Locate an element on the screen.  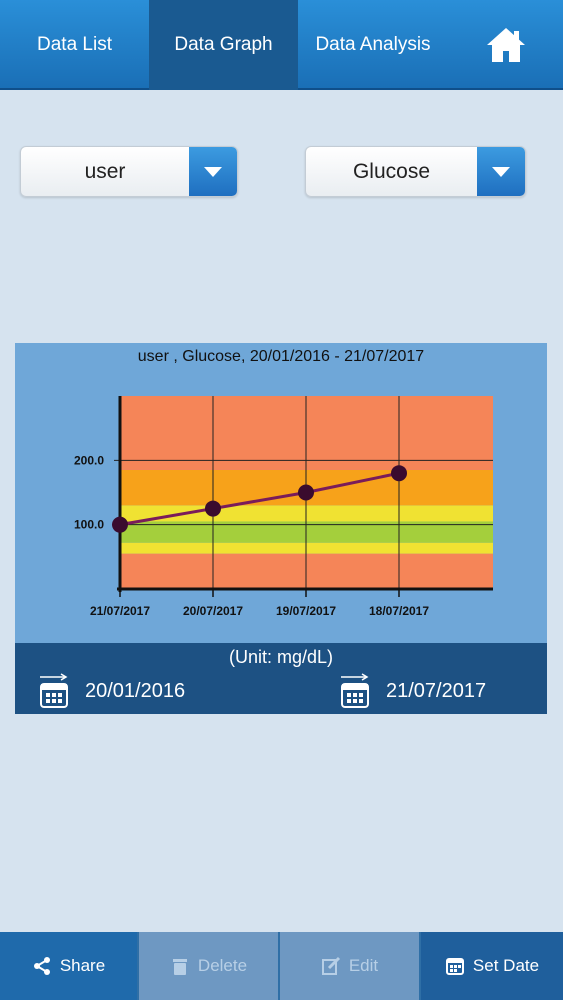
share-button: Share is located at coordinates (69, 966).